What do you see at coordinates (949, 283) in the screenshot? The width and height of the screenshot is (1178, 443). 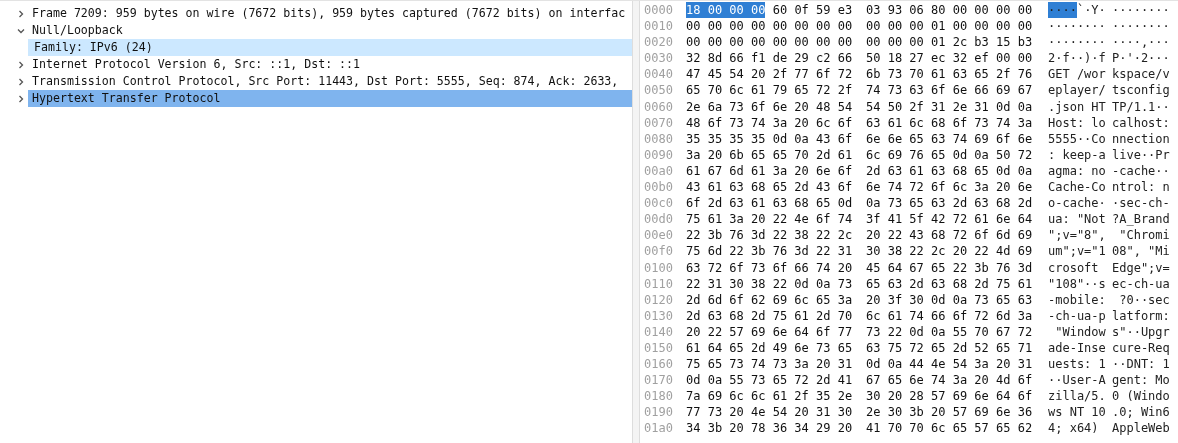 I see `hex-bytes: 65 63 2d 63 68 2d 75 61` at bounding box center [949, 283].